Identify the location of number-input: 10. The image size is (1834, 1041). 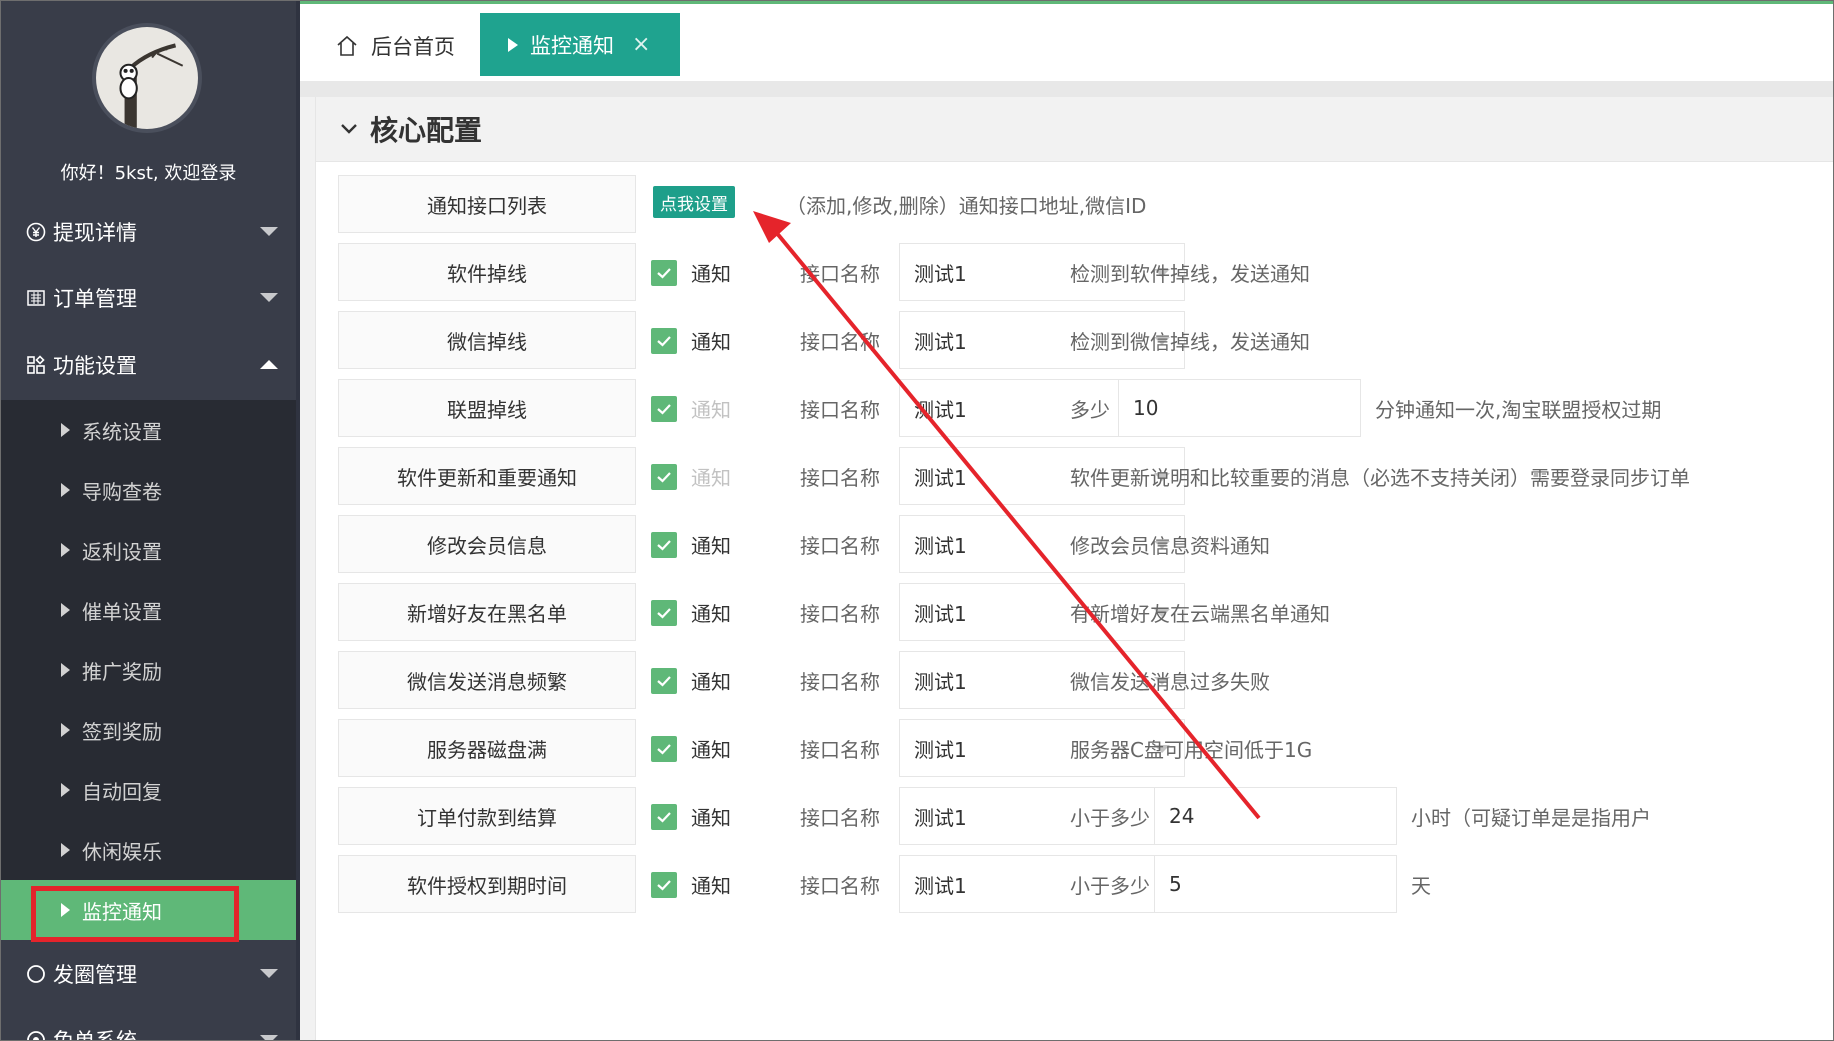
(1239, 408).